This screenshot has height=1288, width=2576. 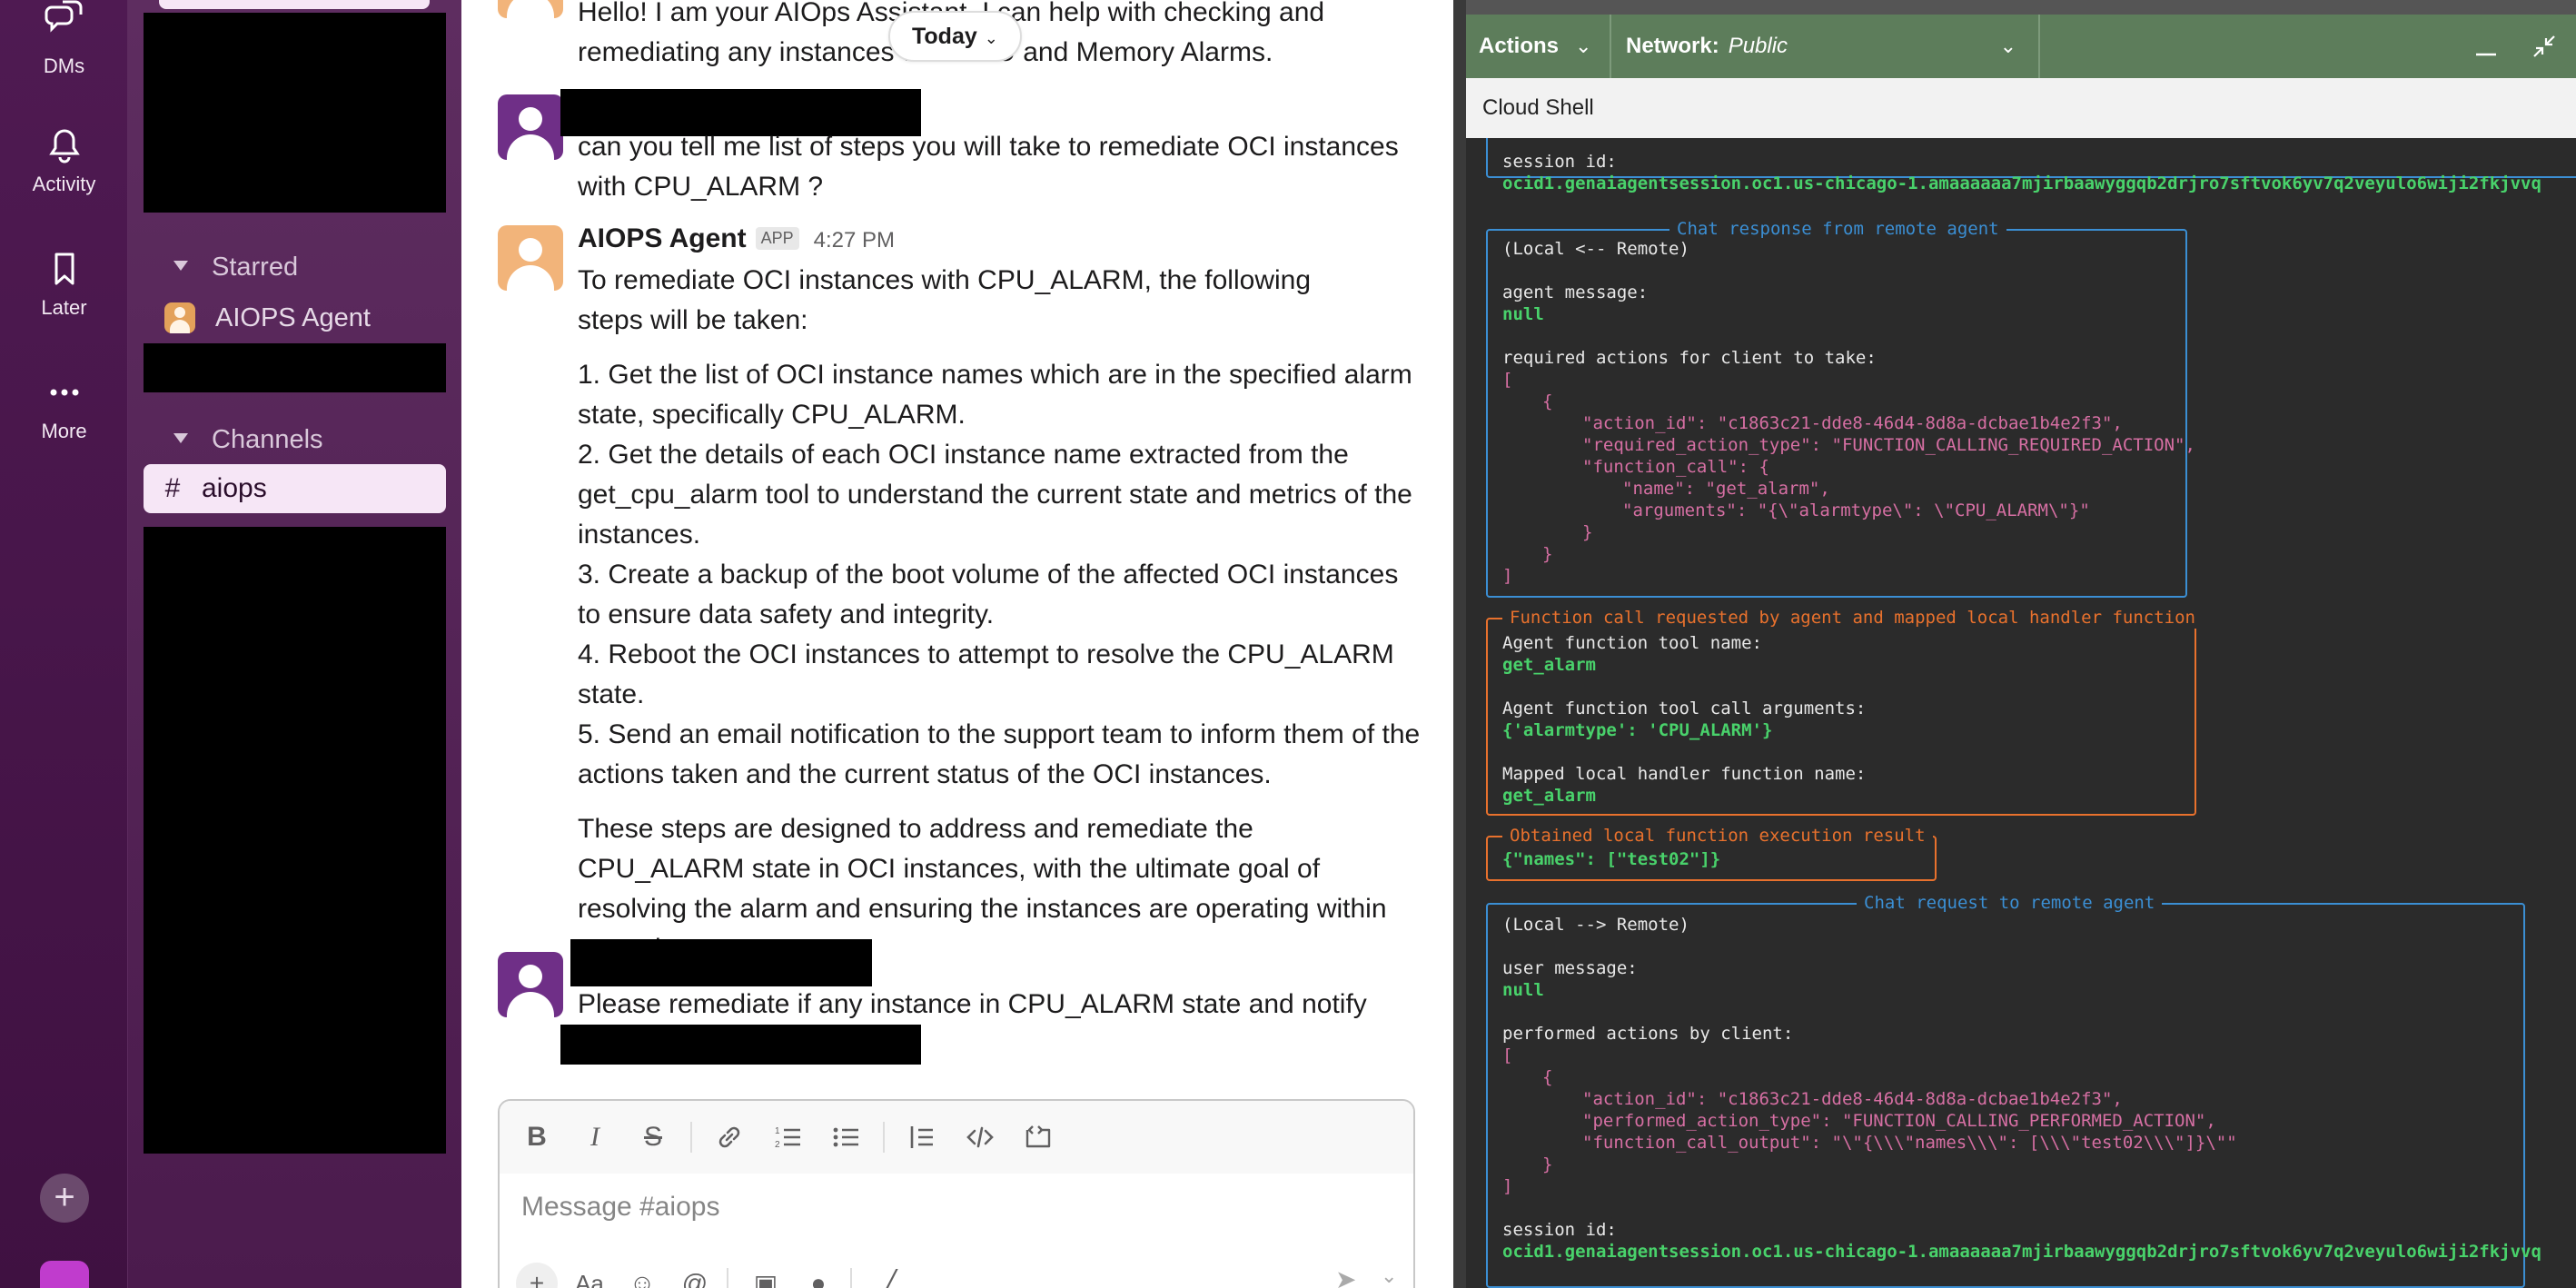 What do you see at coordinates (1507, 380) in the screenshot?
I see `json-bracket: [` at bounding box center [1507, 380].